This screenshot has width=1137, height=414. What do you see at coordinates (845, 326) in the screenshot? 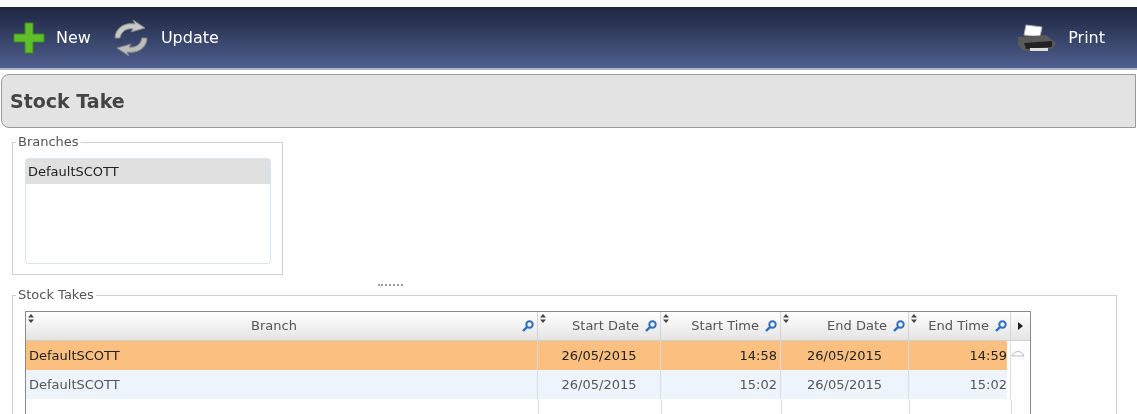
I see `column-header: End Date` at bounding box center [845, 326].